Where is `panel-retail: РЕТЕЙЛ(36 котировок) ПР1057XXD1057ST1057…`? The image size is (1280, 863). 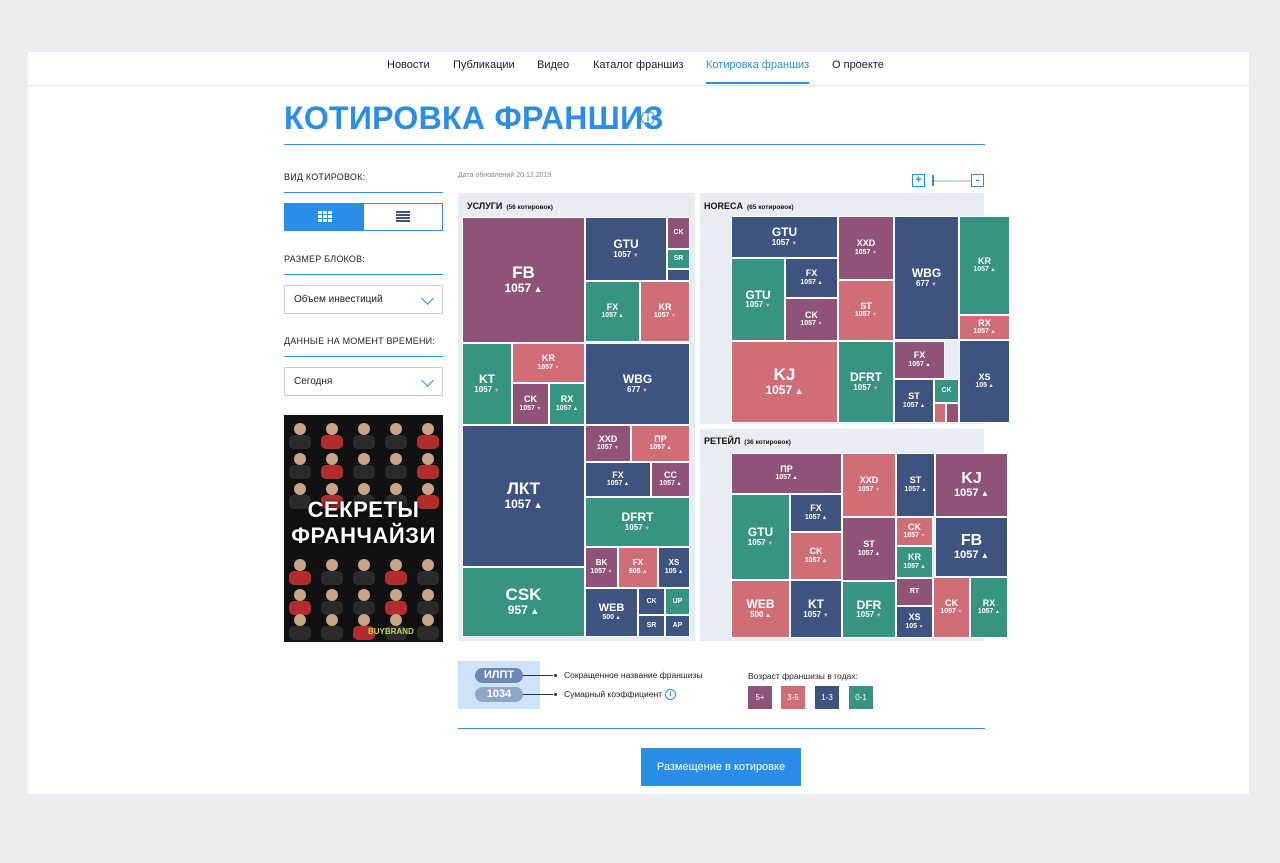 panel-retail: РЕТЕЙЛ(36 котировок) ПР1057XXD1057ST1057… is located at coordinates (854, 535).